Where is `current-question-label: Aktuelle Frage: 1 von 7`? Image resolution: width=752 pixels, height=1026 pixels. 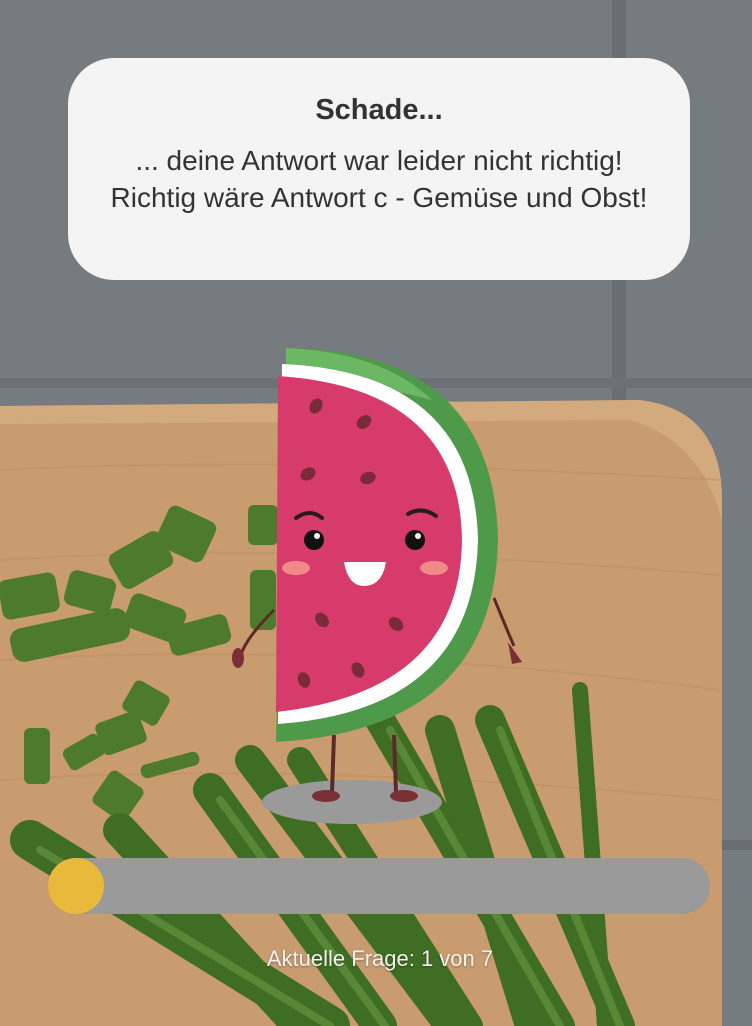
current-question-label: Aktuelle Frage: 1 von 7 is located at coordinates (380, 958).